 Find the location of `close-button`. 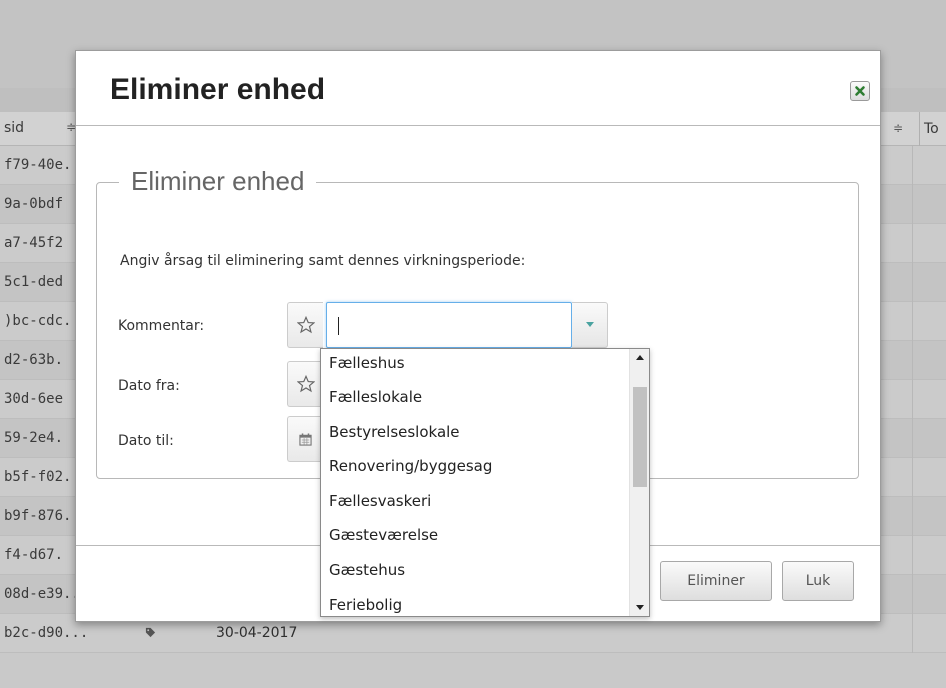

close-button is located at coordinates (860, 91).